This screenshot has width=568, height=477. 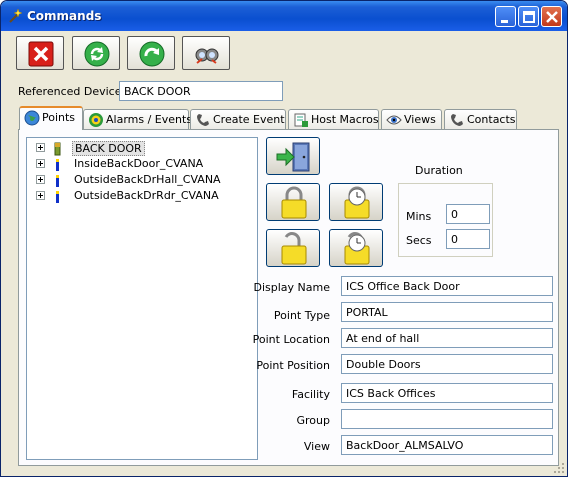 I want to click on apply-button, so click(x=151, y=53).